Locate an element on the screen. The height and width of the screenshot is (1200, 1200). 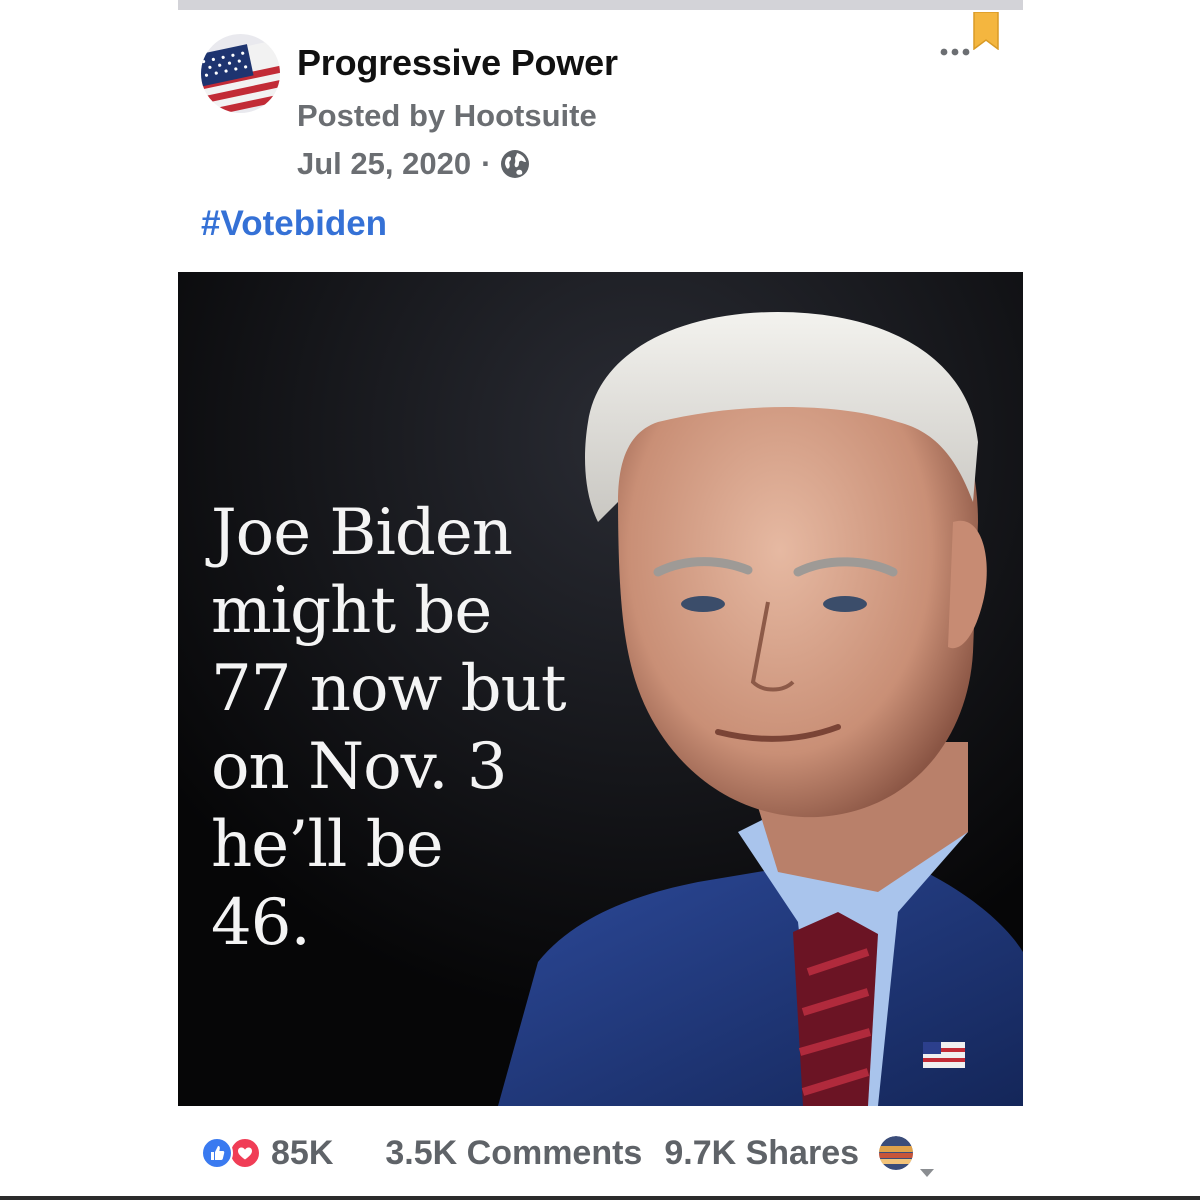
bottom-divider is located at coordinates (600, 1198).